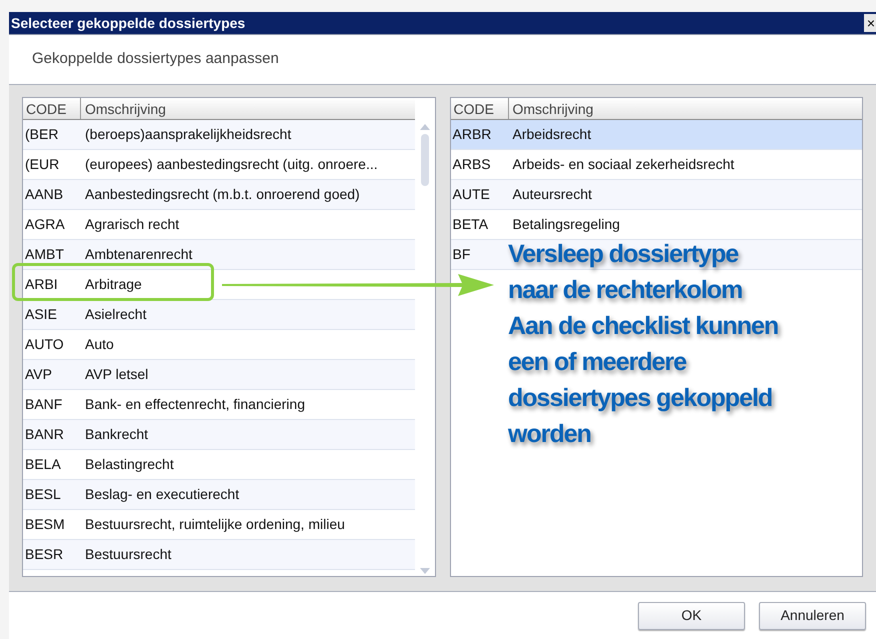 The height and width of the screenshot is (639, 876). Describe the element at coordinates (44, 194) in the screenshot. I see `code-cell-text: AANB` at that location.